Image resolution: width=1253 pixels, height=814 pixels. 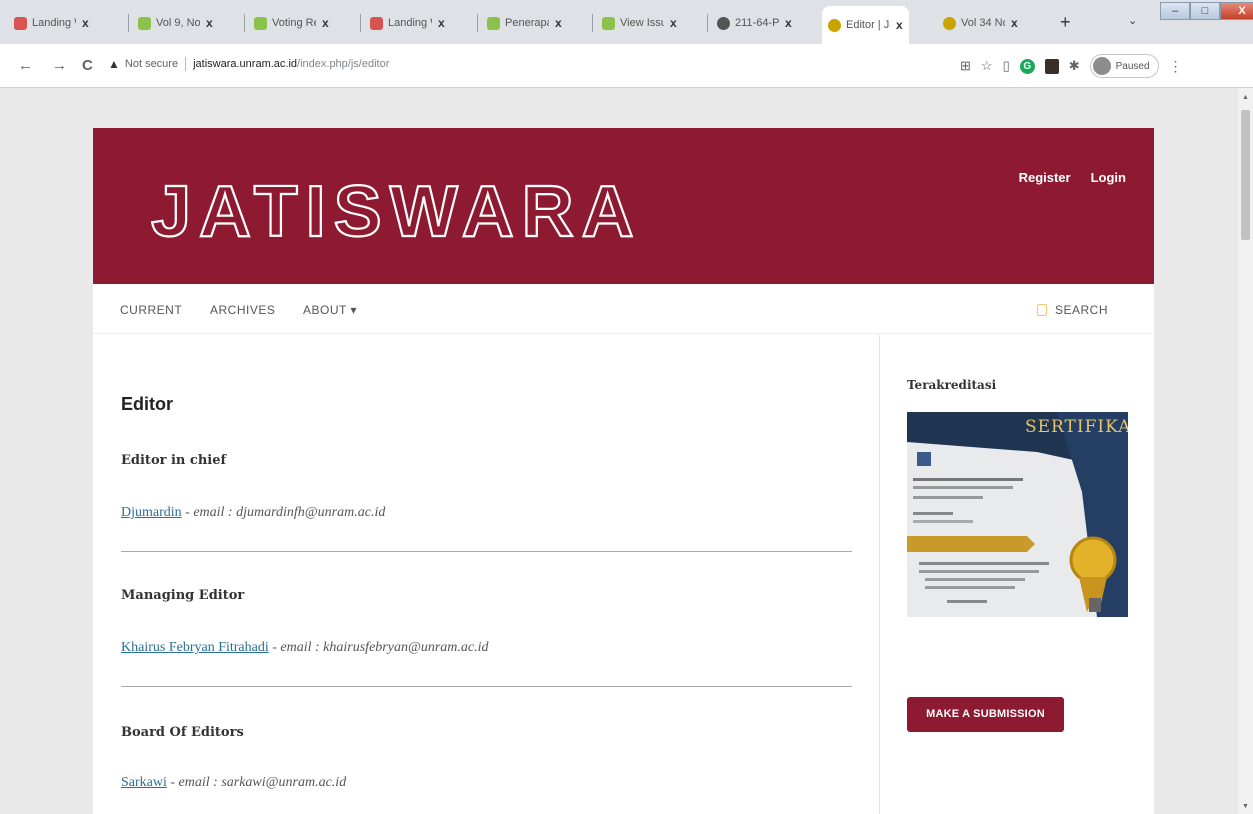 I want to click on editor-email: - email : sarkawi@unram.ac.id, so click(x=258, y=782).